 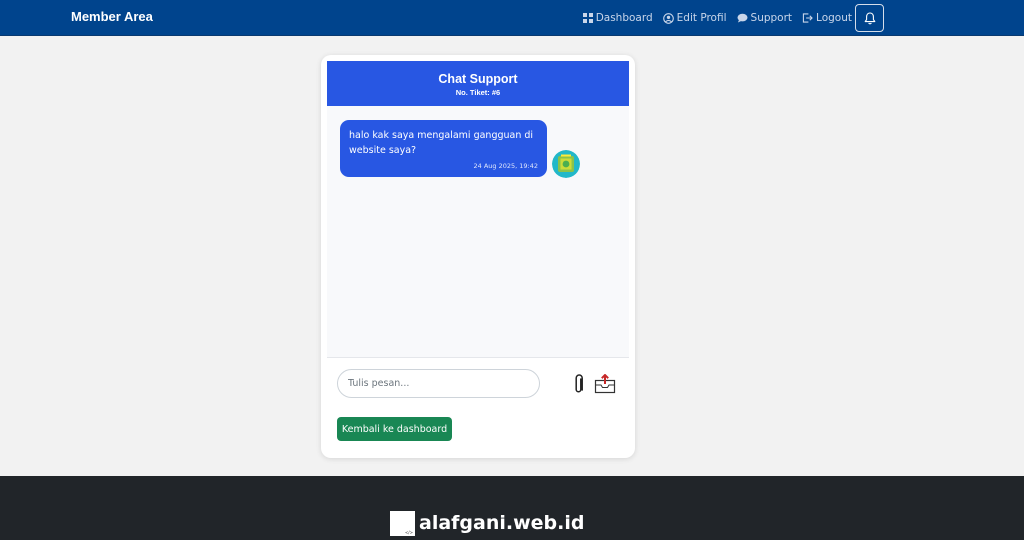 What do you see at coordinates (478, 79) in the screenshot?
I see `chat-title: Chat Support` at bounding box center [478, 79].